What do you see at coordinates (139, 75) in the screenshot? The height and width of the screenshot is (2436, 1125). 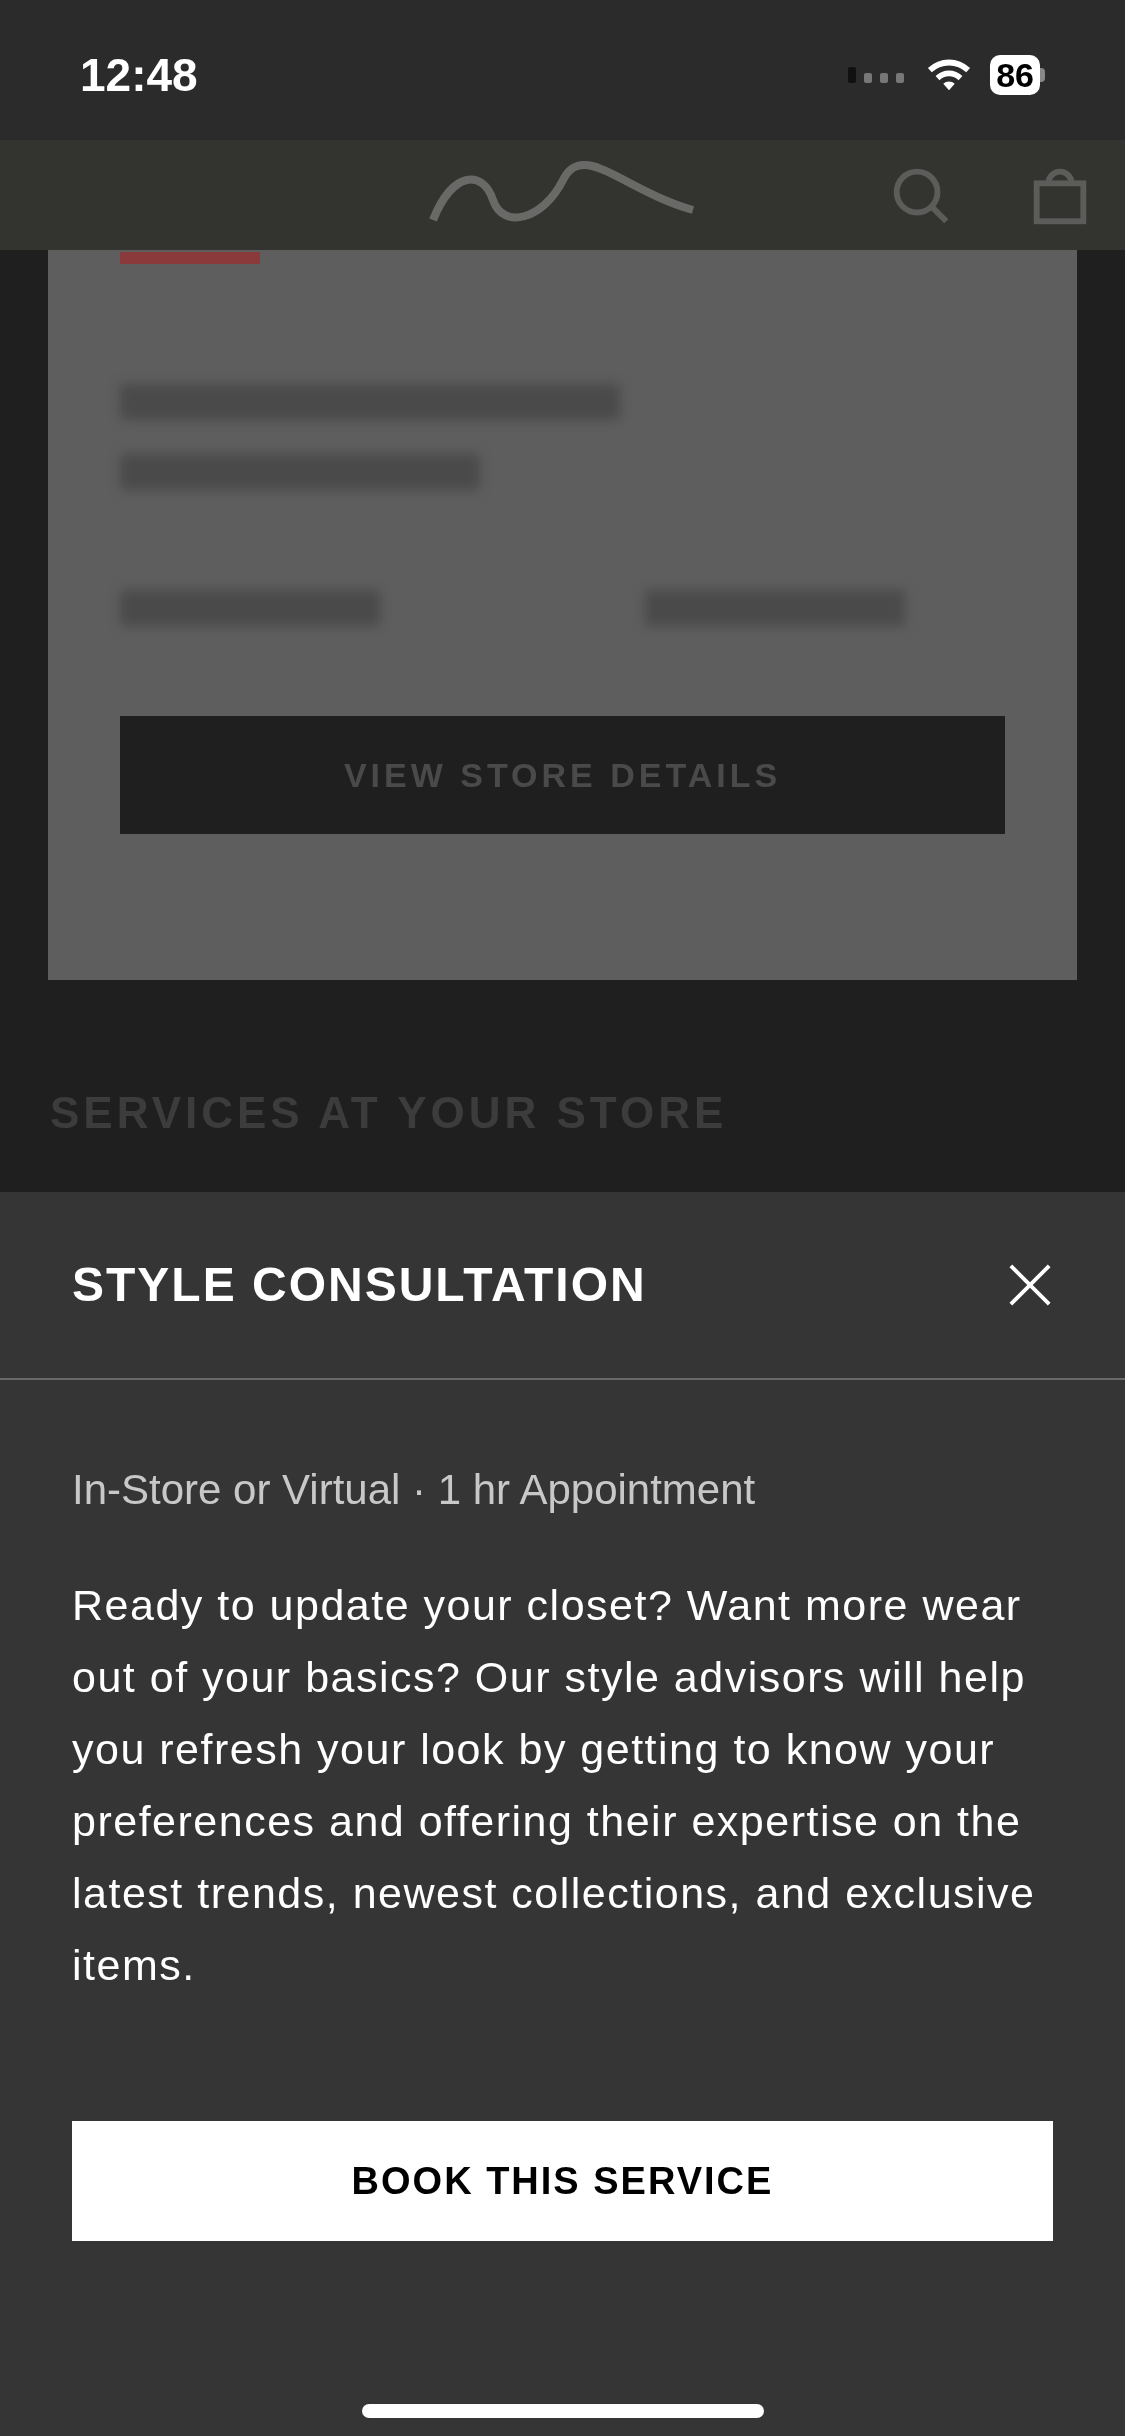 I see `status-time: 12:48` at bounding box center [139, 75].